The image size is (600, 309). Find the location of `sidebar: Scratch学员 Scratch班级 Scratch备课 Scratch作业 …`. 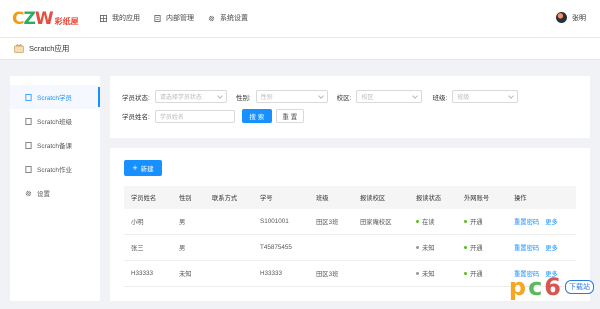

sidebar: Scratch学员 Scratch班级 Scratch备课 Scratch作业 … is located at coordinates (55, 188).